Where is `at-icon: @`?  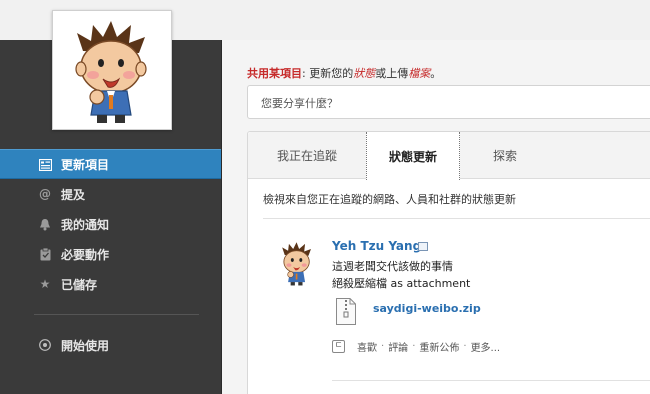
at-icon: @ is located at coordinates (45, 194).